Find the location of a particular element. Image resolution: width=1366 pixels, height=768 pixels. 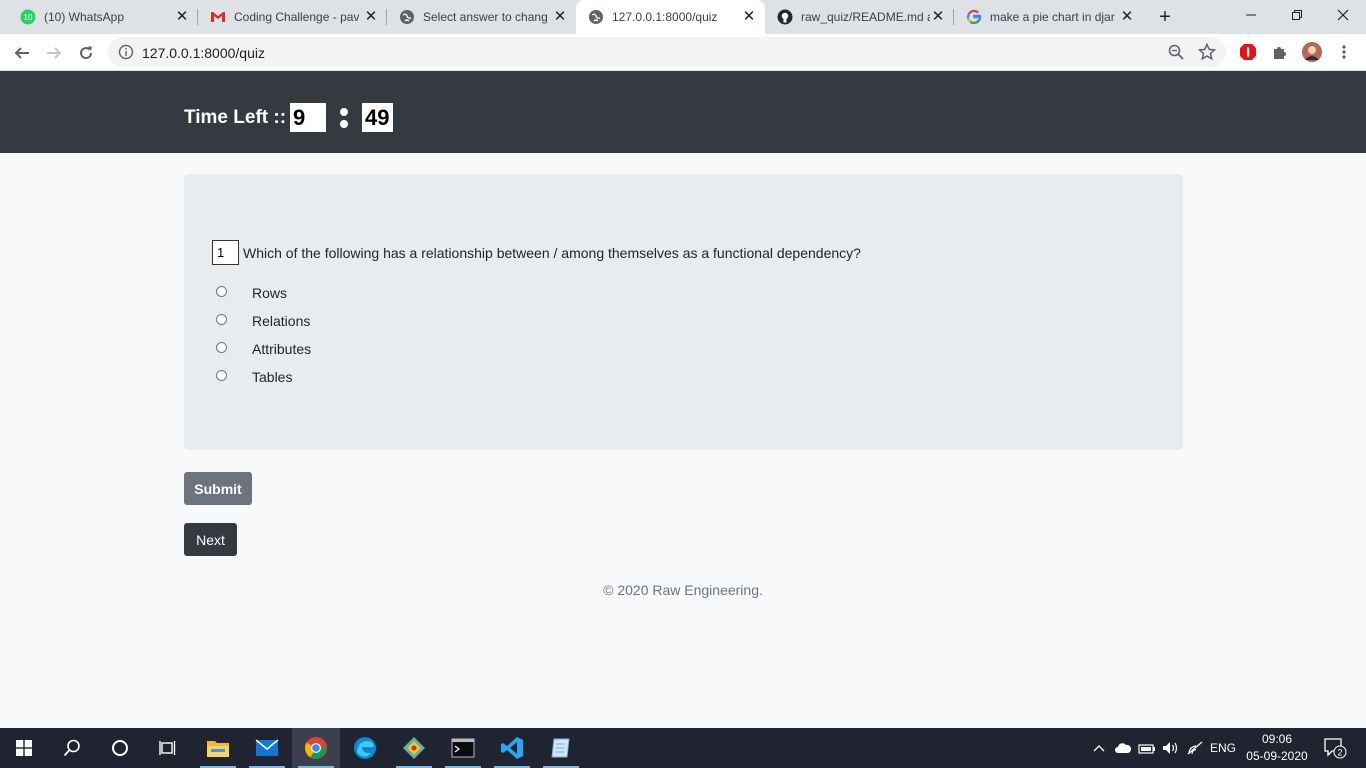

start-button is located at coordinates (24, 748).